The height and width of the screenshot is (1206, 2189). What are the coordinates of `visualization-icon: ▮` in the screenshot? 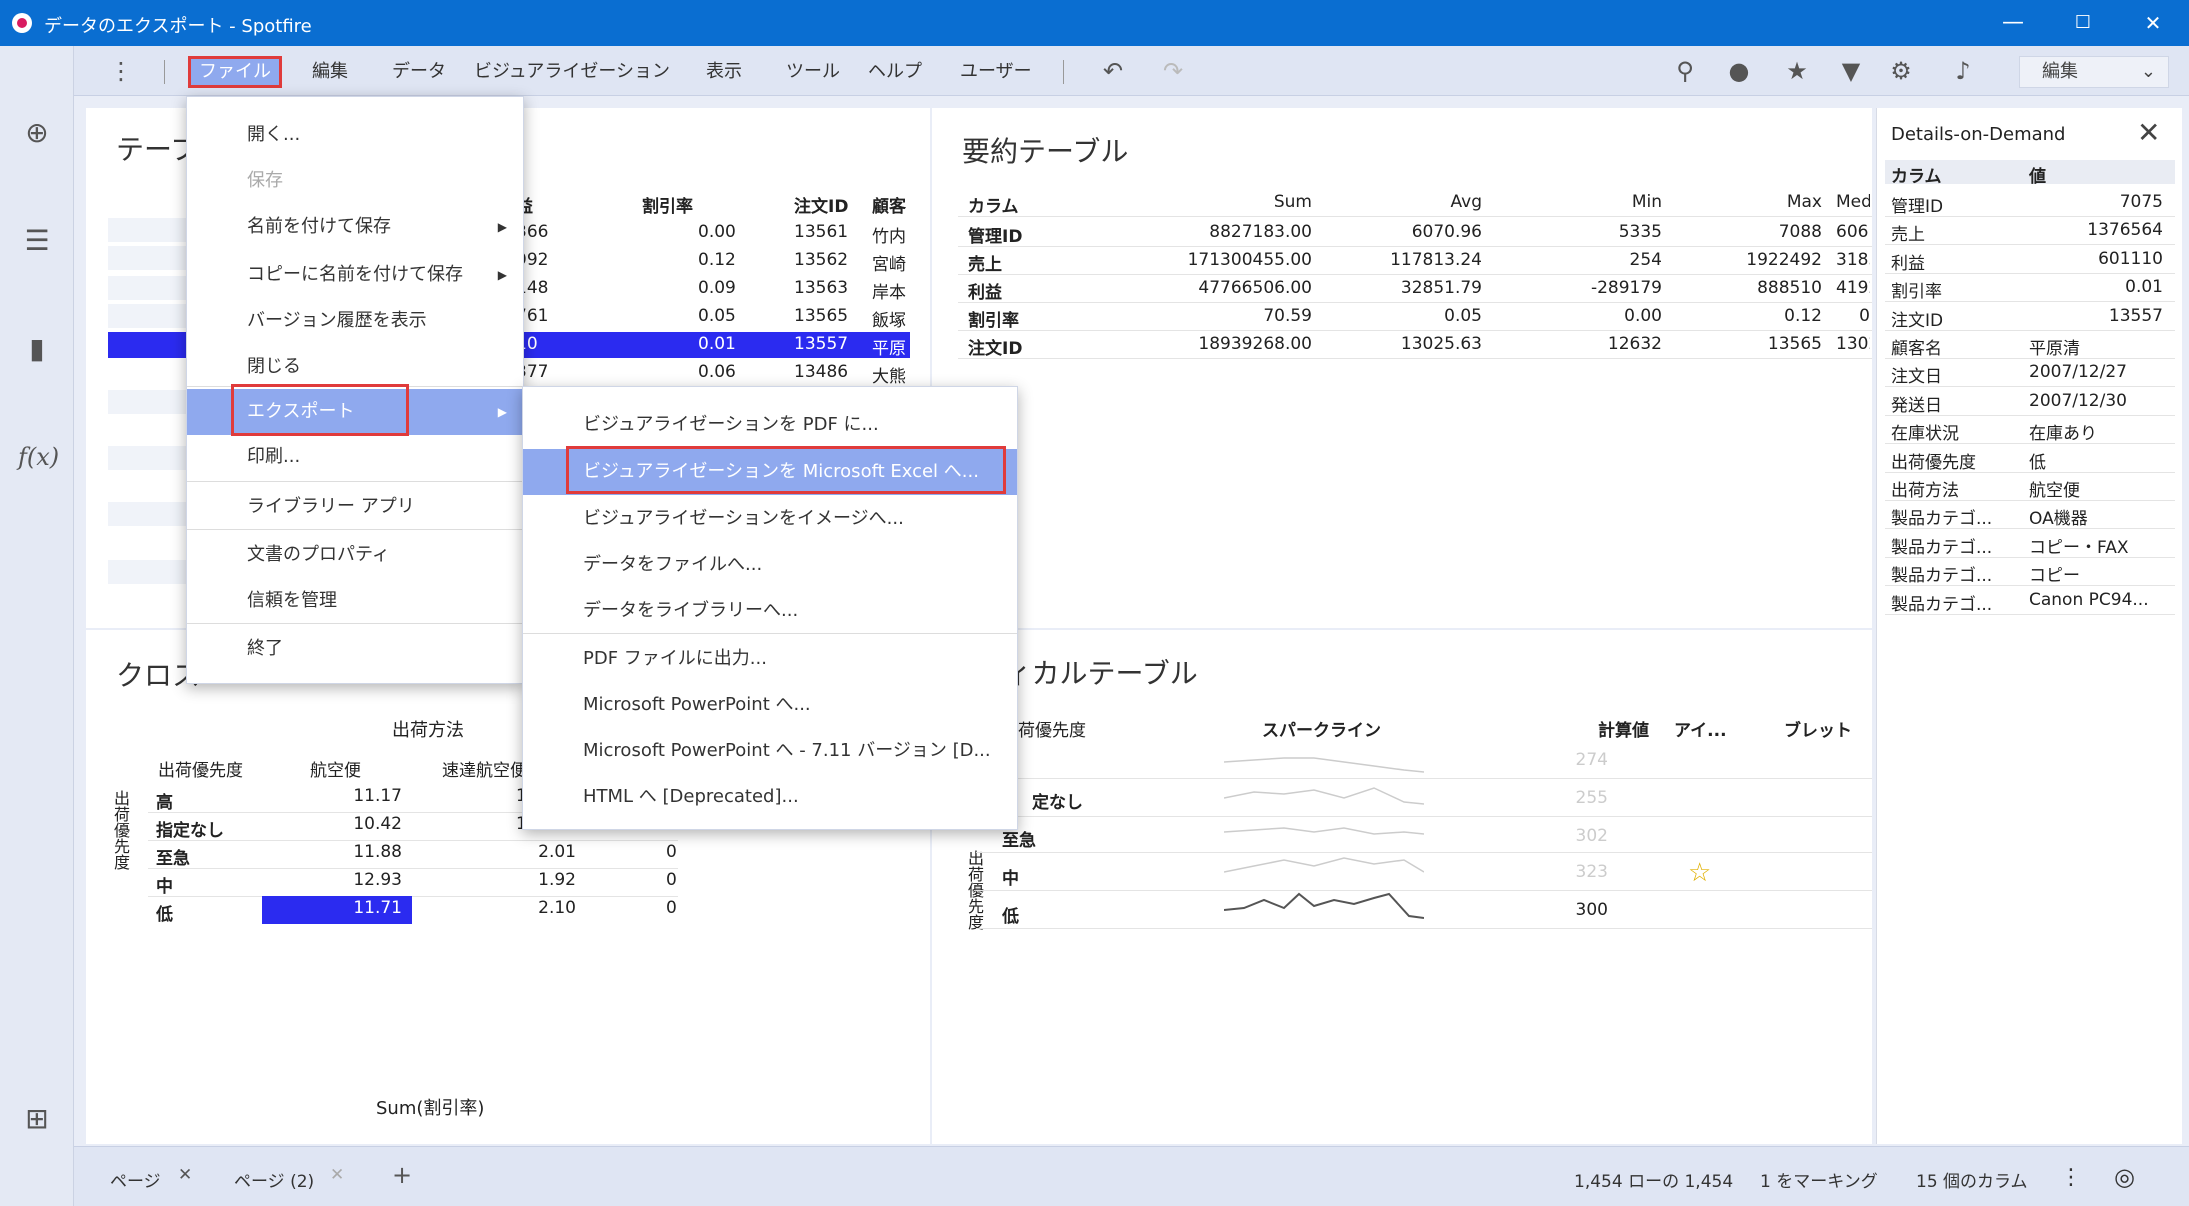 It's located at (37, 349).